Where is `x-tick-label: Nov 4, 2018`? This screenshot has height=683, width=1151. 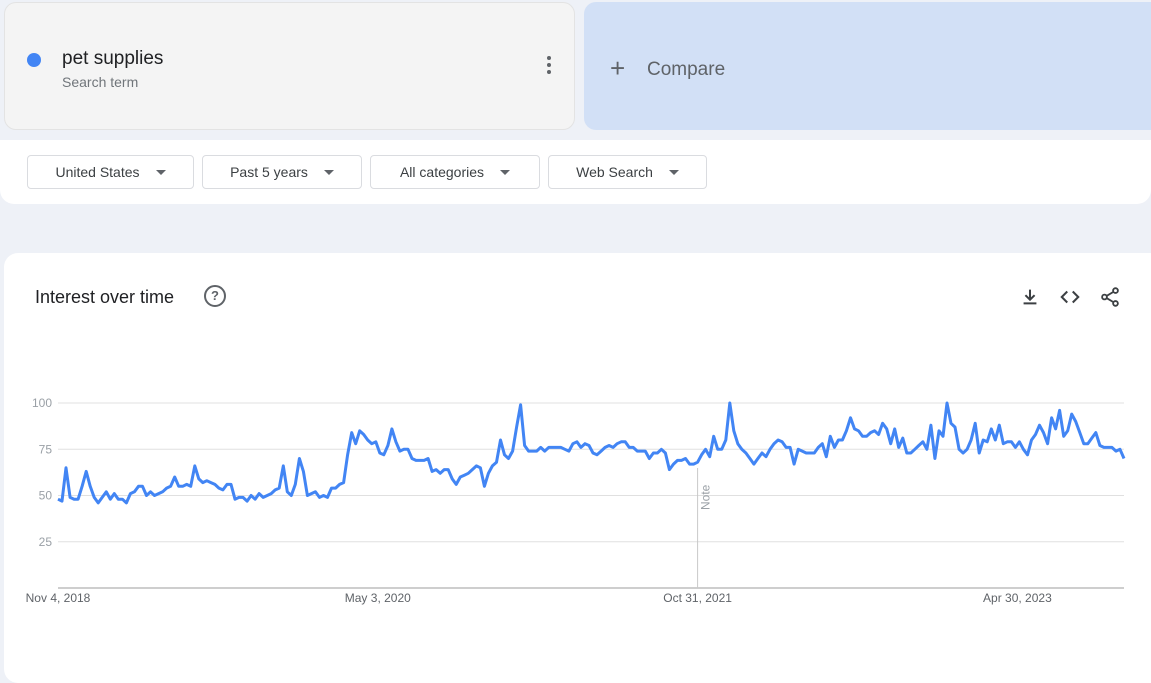 x-tick-label: Nov 4, 2018 is located at coordinates (58, 598).